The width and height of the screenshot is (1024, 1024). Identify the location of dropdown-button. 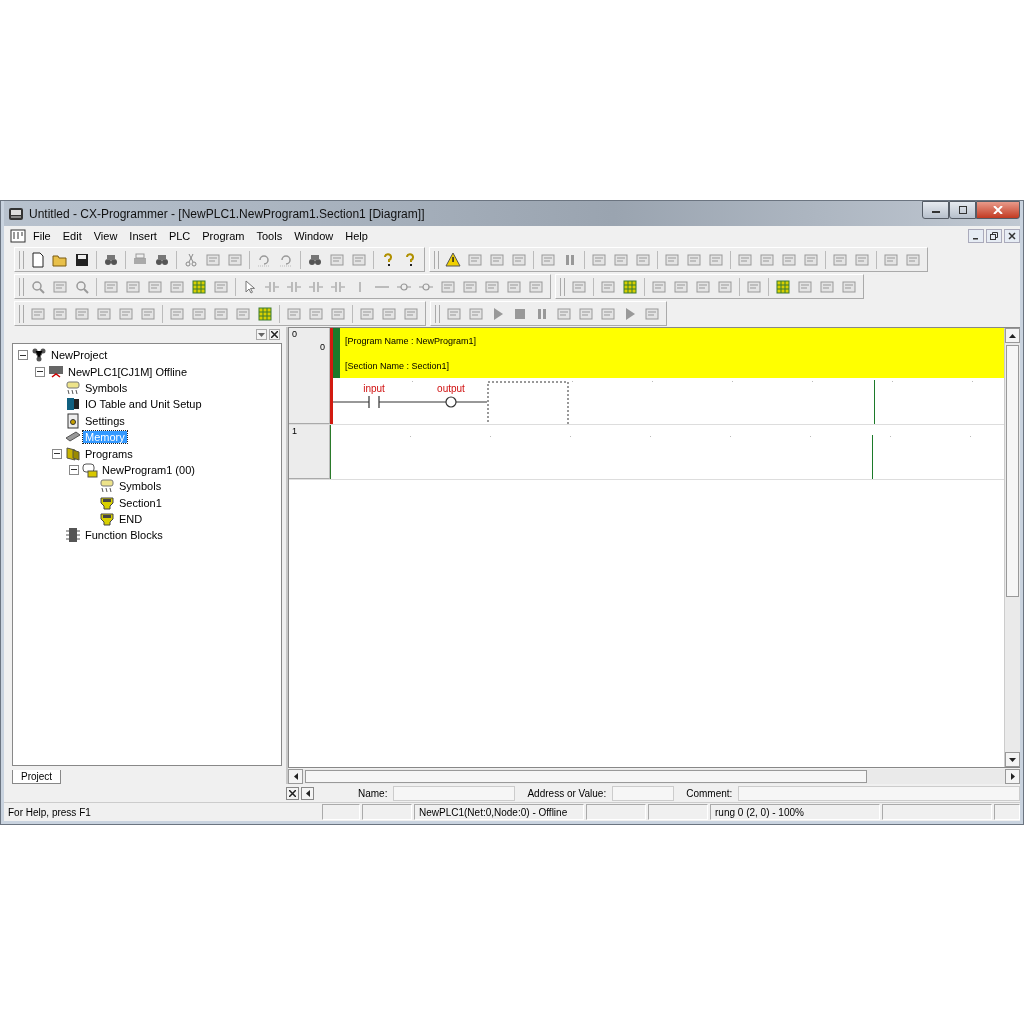
(261, 334).